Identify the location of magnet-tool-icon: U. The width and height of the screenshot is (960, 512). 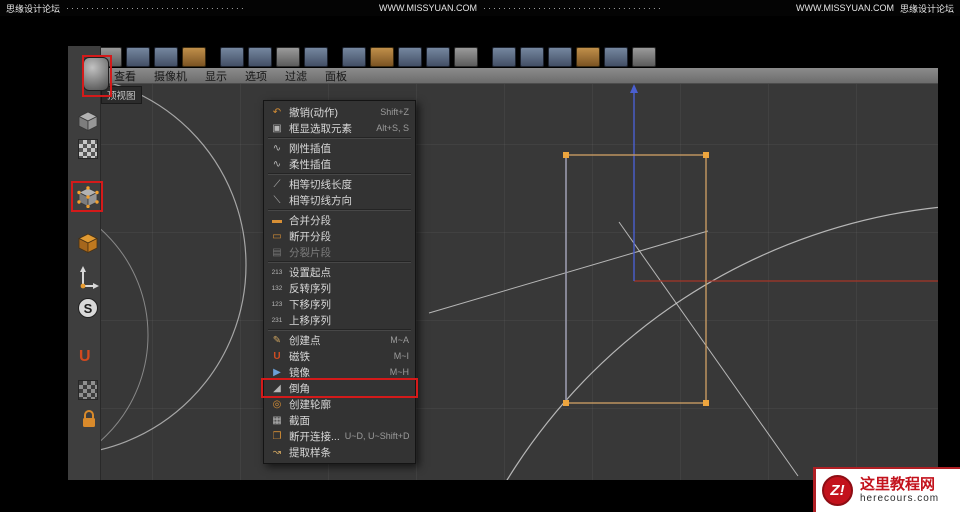
(277, 356).